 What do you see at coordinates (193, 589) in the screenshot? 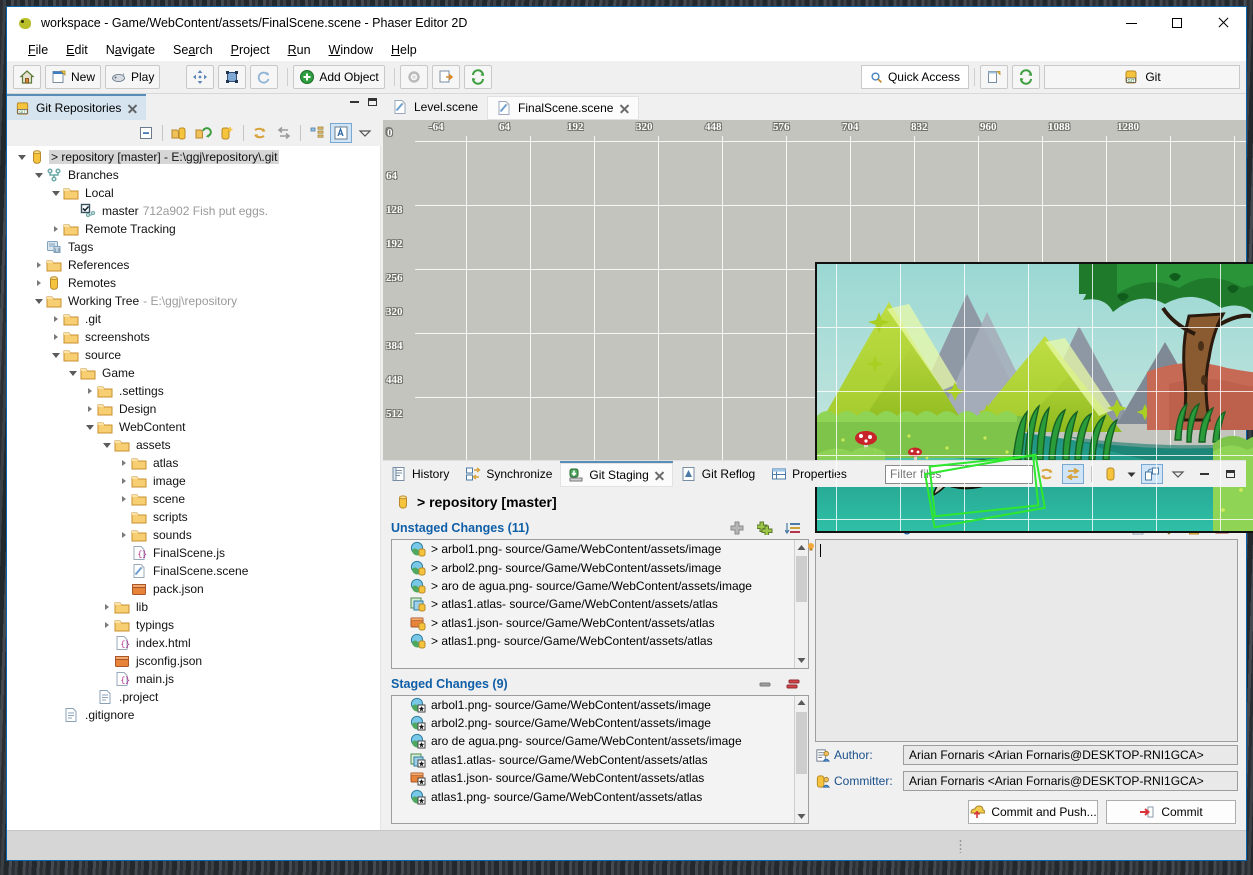
I see `tree-item-pack-json: pack.json` at bounding box center [193, 589].